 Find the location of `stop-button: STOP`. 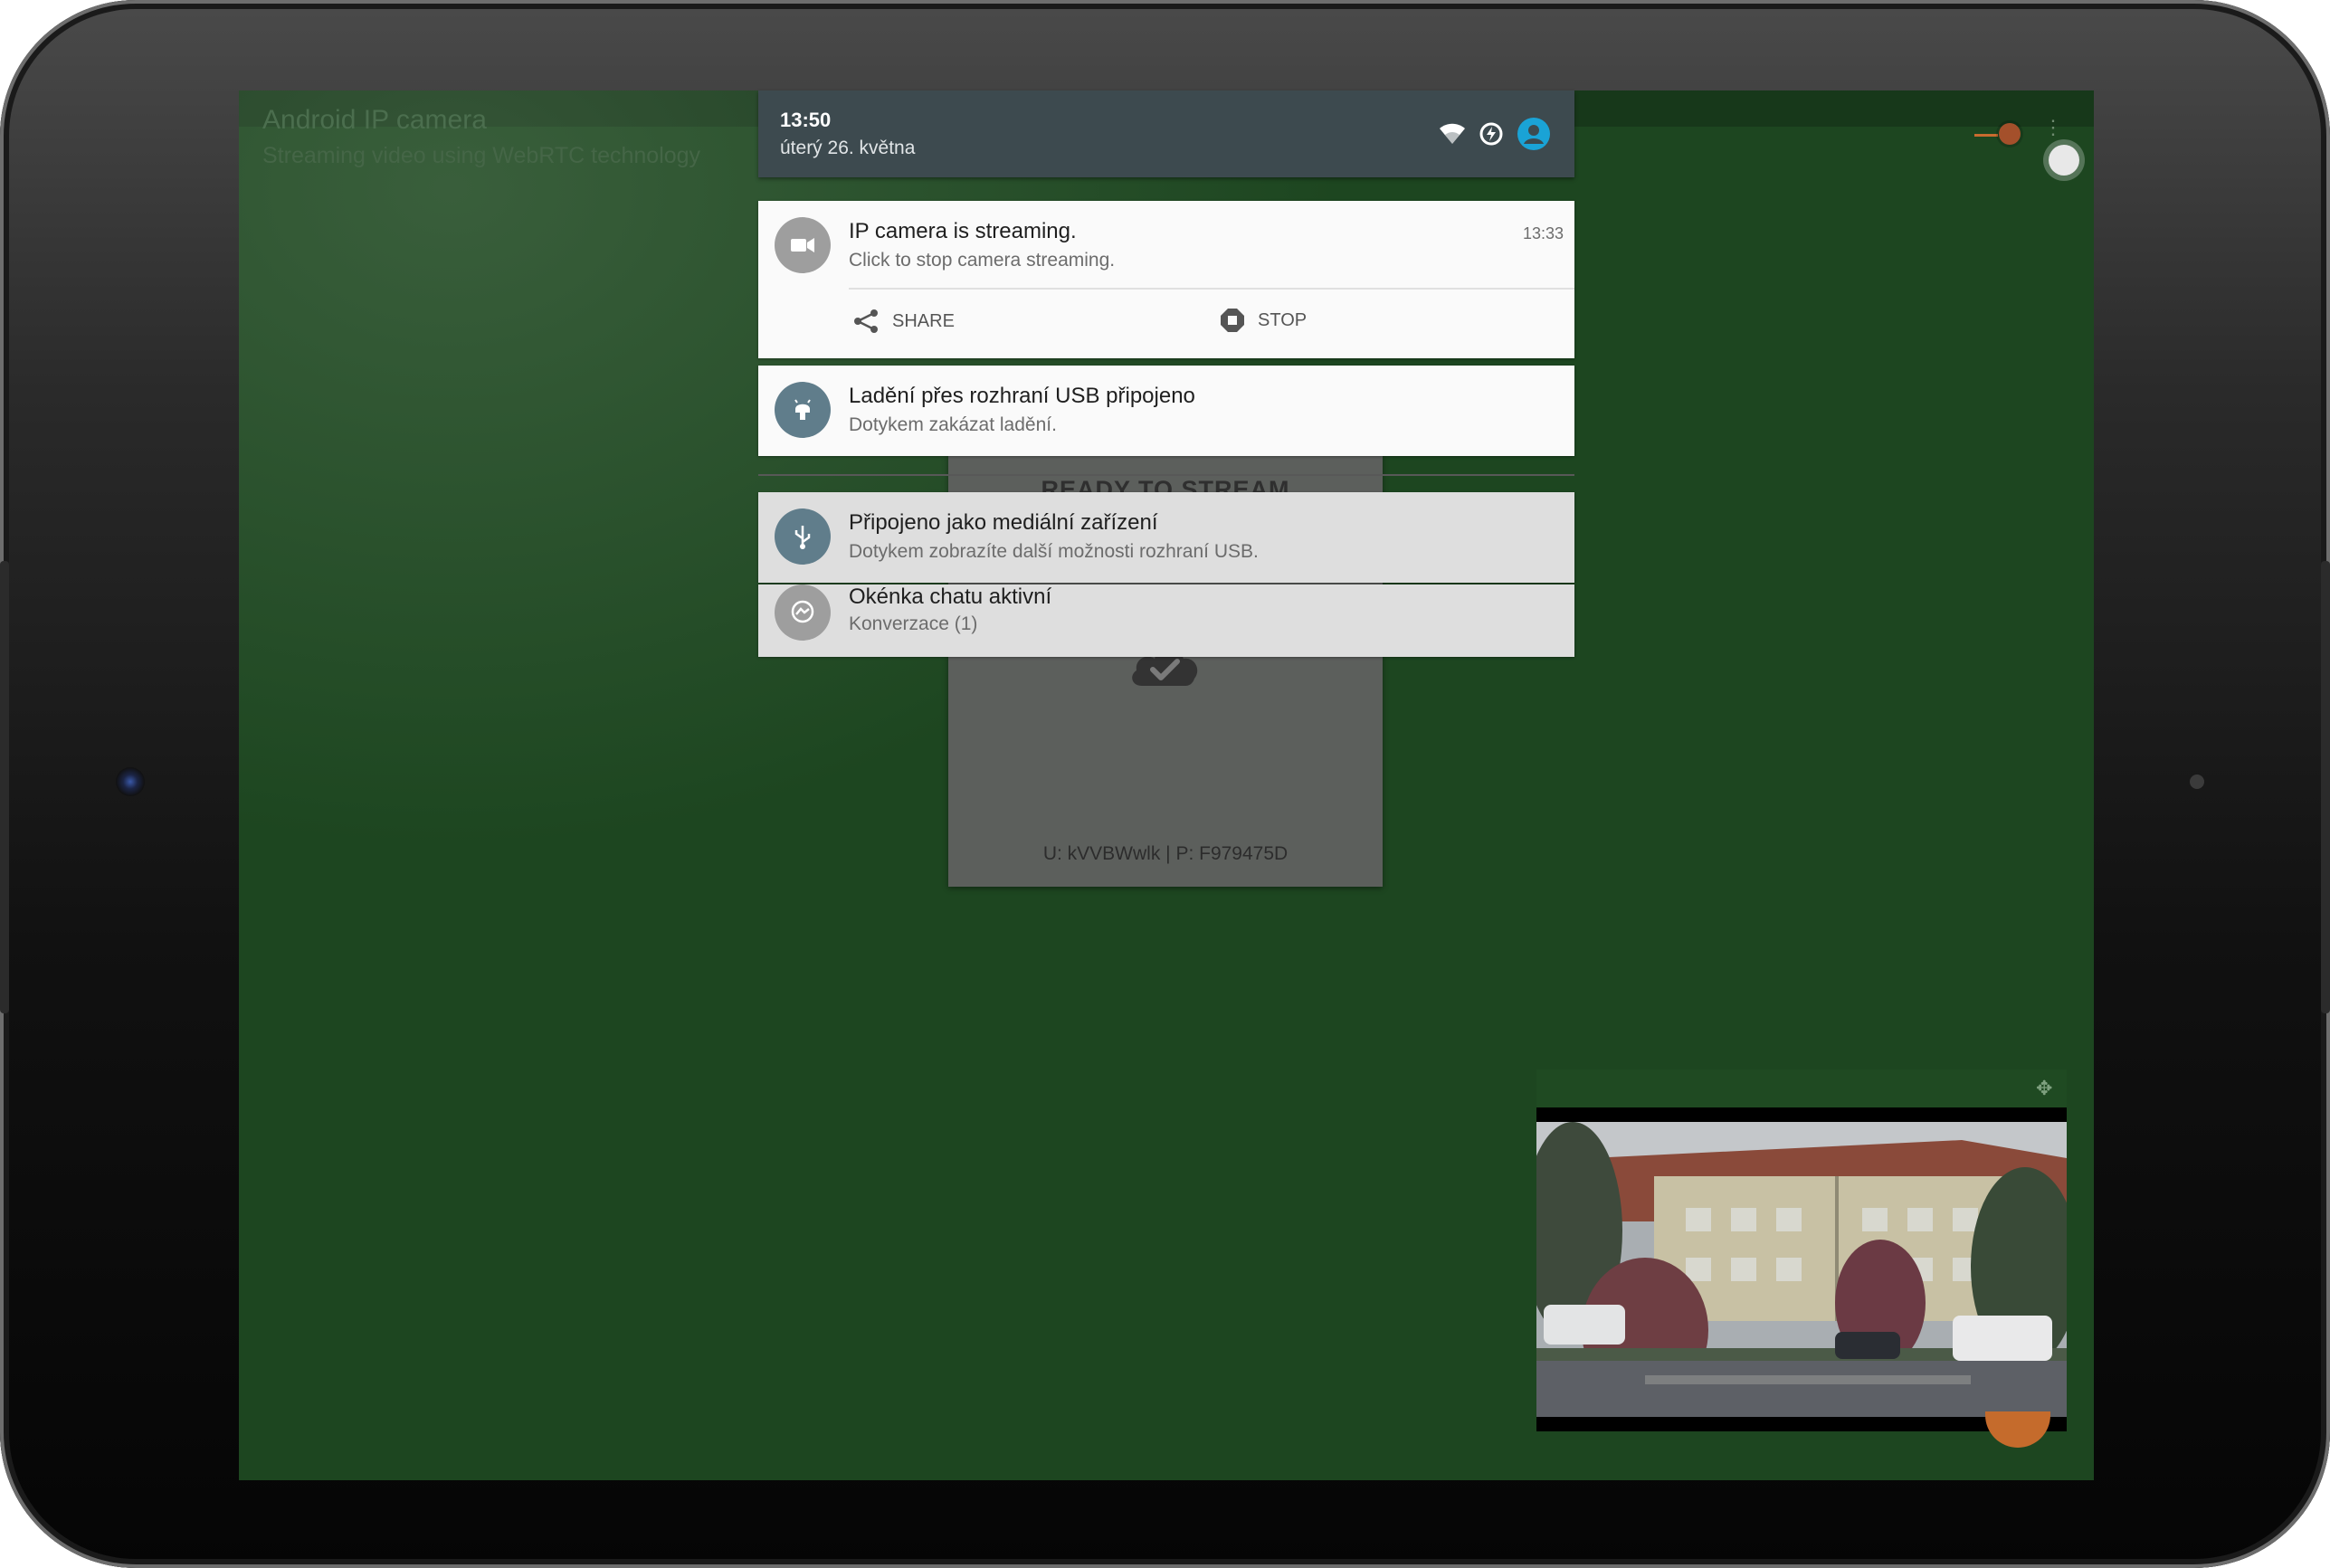

stop-button: STOP is located at coordinates (1263, 321).